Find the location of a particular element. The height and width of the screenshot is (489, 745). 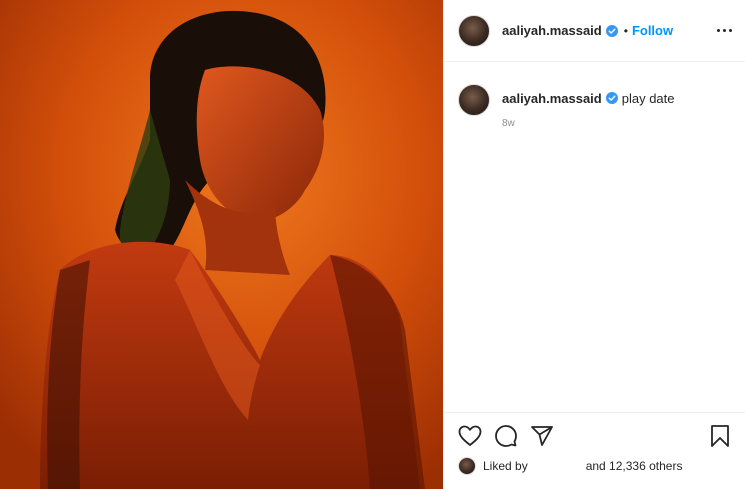

comment-icon is located at coordinates (506, 436).